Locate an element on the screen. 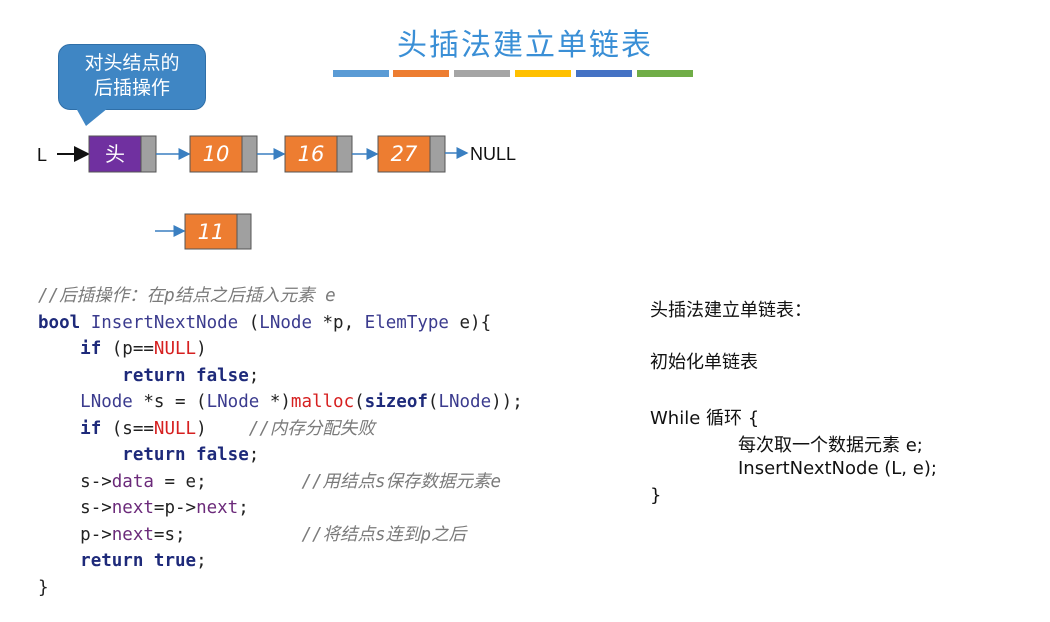 This screenshot has width=1050, height=622. list-node-label: 10 is located at coordinates (216, 154).